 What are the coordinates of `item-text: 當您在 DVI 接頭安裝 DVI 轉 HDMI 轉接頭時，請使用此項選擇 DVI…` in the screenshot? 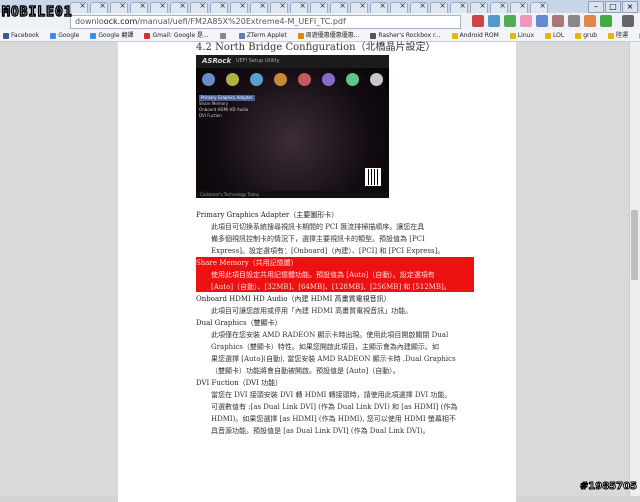 It's located at (331, 395).